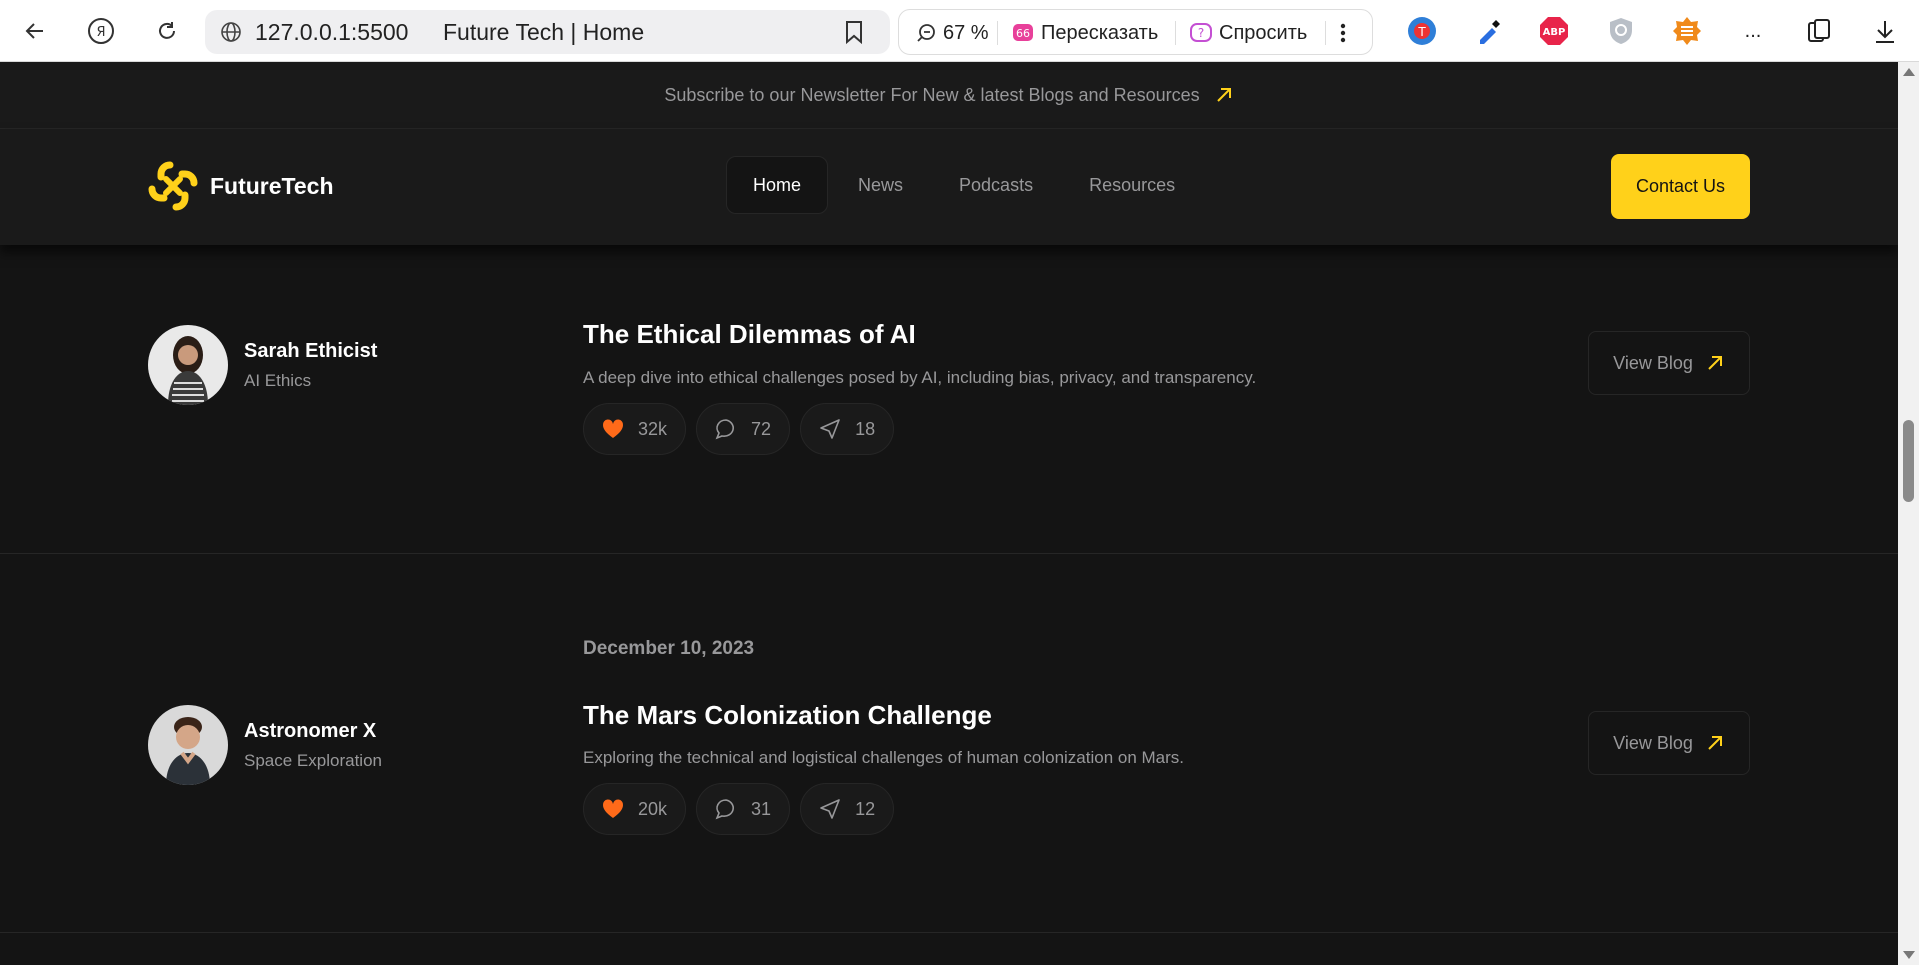 The width and height of the screenshot is (1919, 965). What do you see at coordinates (1819, 31) in the screenshot?
I see `collections-button` at bounding box center [1819, 31].